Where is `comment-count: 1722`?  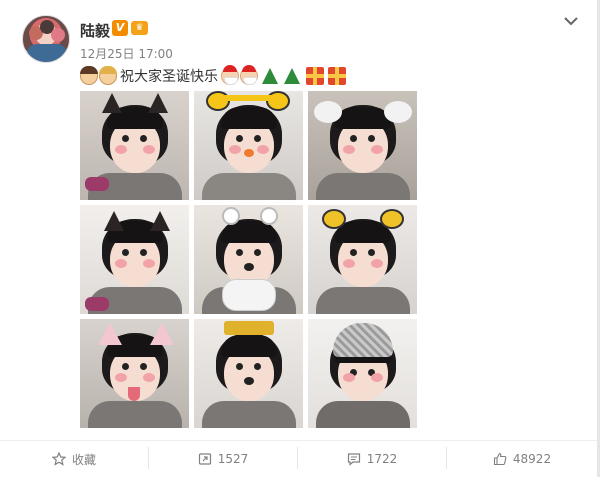
comment-count: 1722 is located at coordinates (382, 459).